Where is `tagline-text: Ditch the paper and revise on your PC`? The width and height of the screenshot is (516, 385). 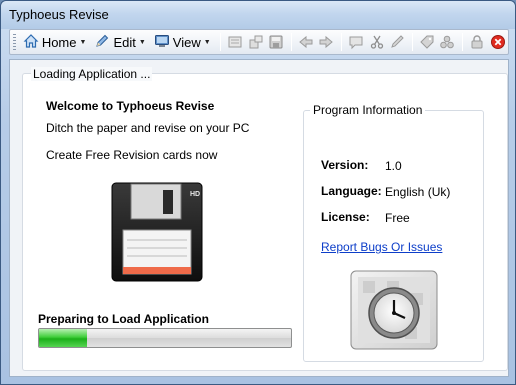 tagline-text: Ditch the paper and revise on your PC is located at coordinates (148, 128).